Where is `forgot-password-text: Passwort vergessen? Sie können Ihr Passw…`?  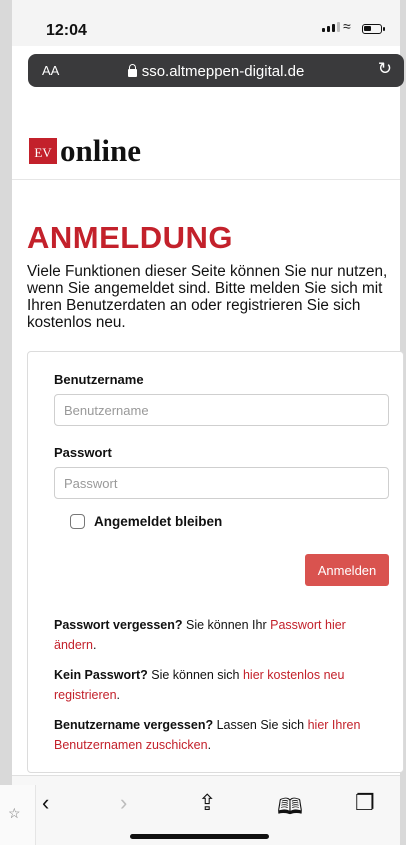
forgot-password-text: Passwort vergessen? Sie können Ihr Passw… is located at coordinates (219, 635).